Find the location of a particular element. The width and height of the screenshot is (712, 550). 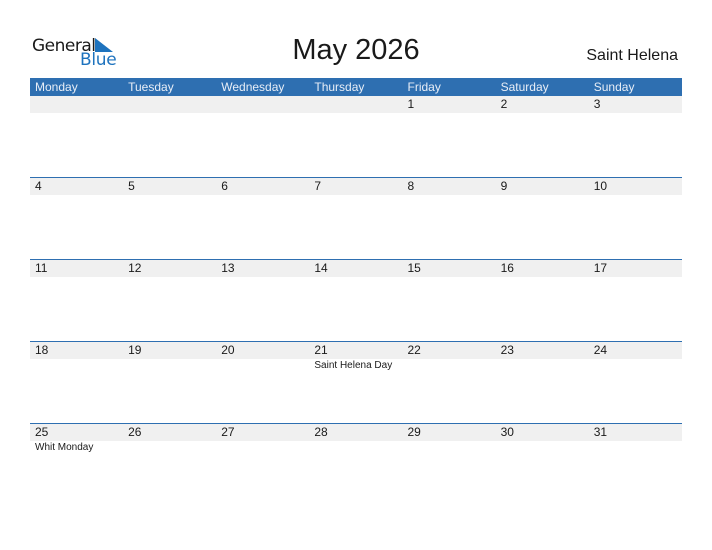

week-row: 11 12 13 14 15 16 17 is located at coordinates (356, 300).